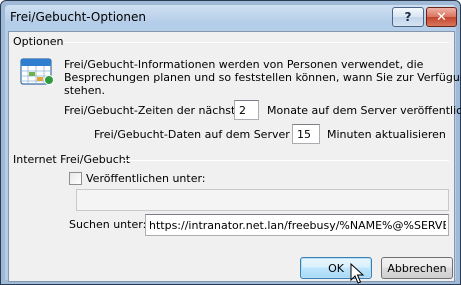  What do you see at coordinates (242, 110) in the screenshot?
I see `months-input-value: 2` at bounding box center [242, 110].